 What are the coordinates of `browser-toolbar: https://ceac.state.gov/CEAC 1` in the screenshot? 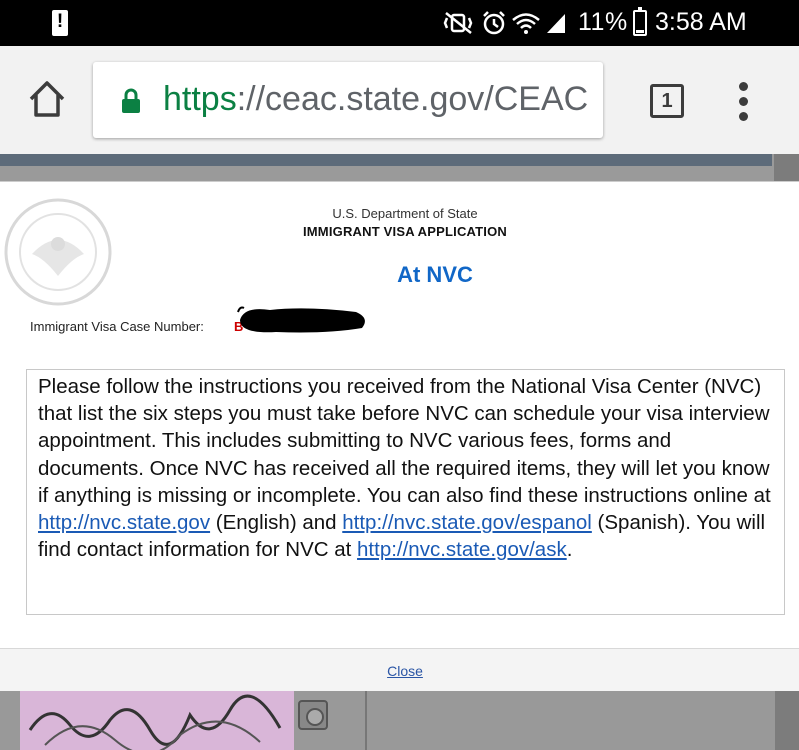 It's located at (399, 100).